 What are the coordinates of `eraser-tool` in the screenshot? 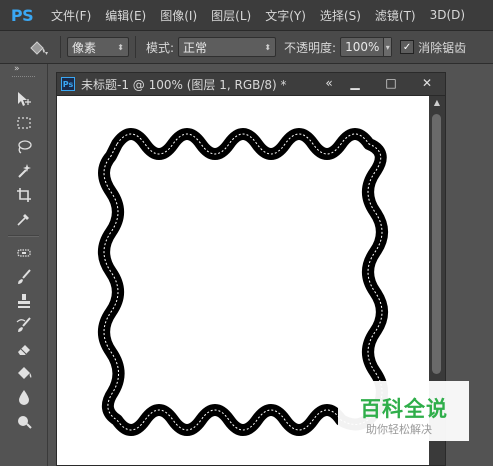 It's located at (23, 349).